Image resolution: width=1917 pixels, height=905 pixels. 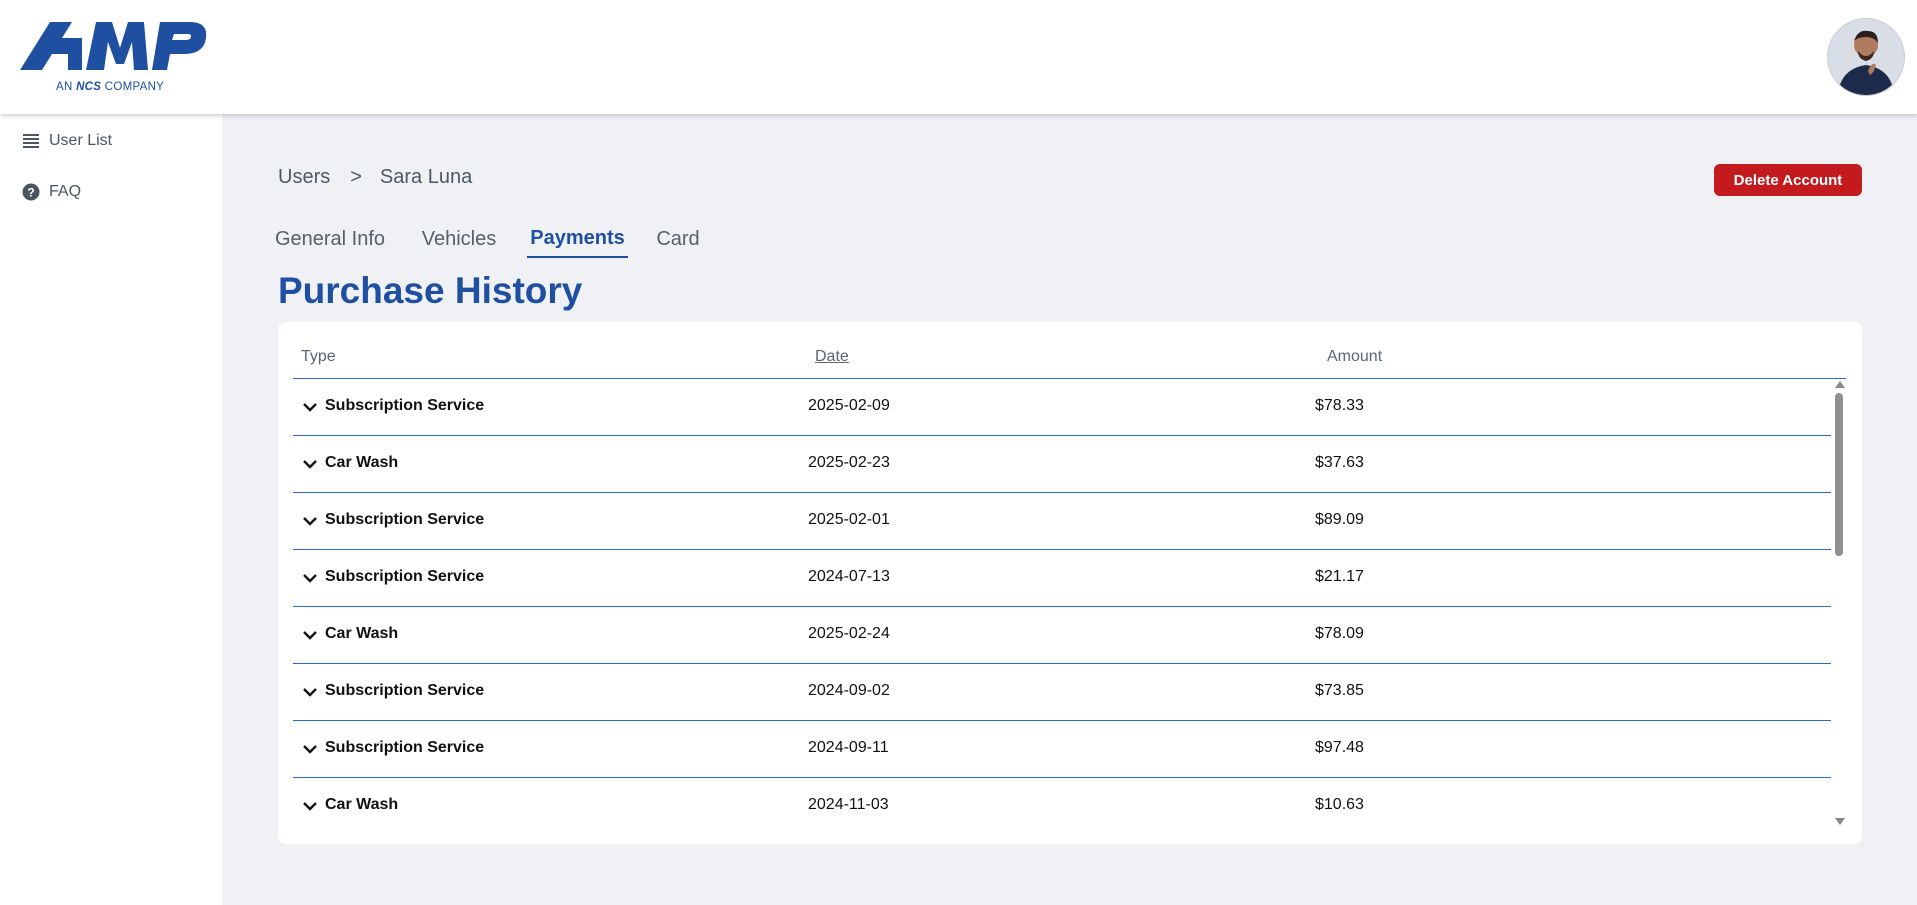 I want to click on table-row: Car Wash 2025-02-23 $37.63, so click(x=1062, y=464).